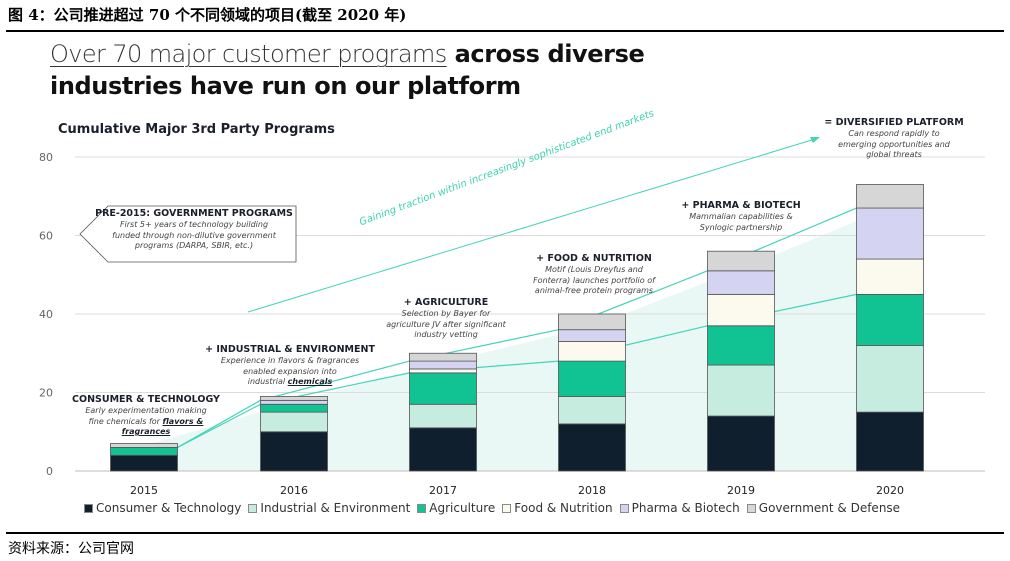  What do you see at coordinates (446, 302) in the screenshot?
I see `annotation-2017-title: + AGRICULTURE` at bounding box center [446, 302].